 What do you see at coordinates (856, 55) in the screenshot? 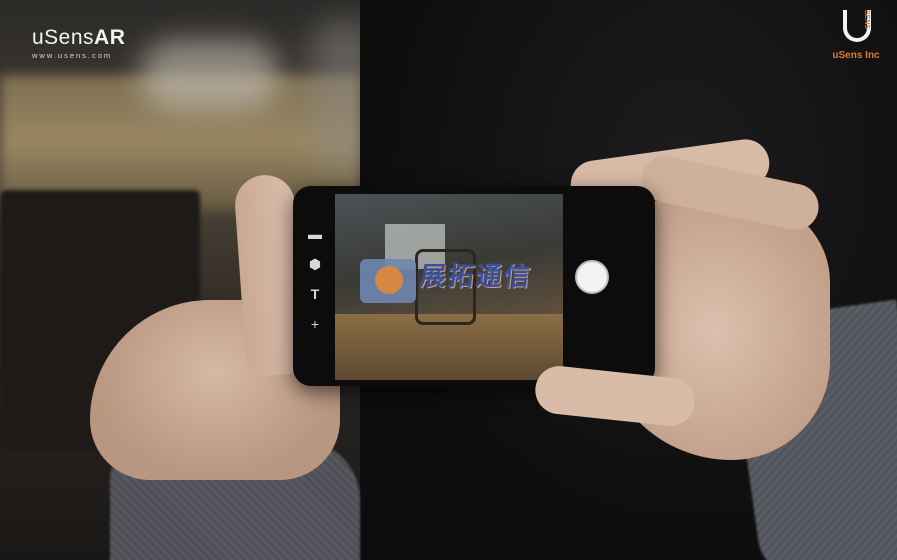
I see `logo-company-name: uSens Inc` at bounding box center [856, 55].